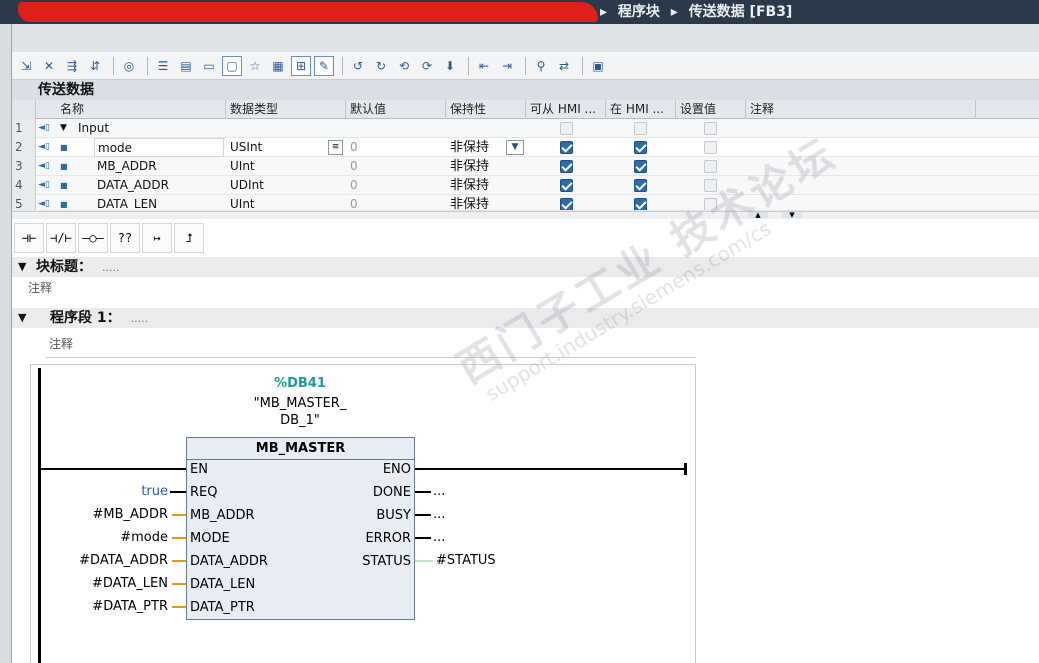 The image size is (1039, 663). I want to click on block-properties-icon: ▣, so click(598, 66).